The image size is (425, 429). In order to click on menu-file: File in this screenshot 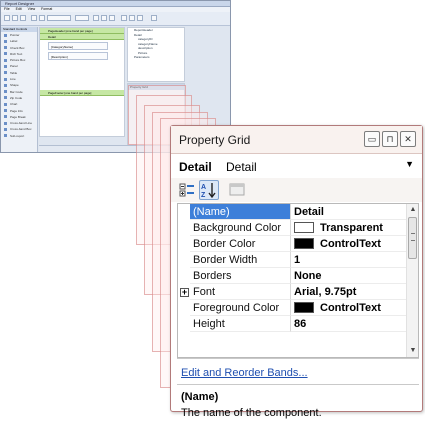, I will do `click(7, 9)`.